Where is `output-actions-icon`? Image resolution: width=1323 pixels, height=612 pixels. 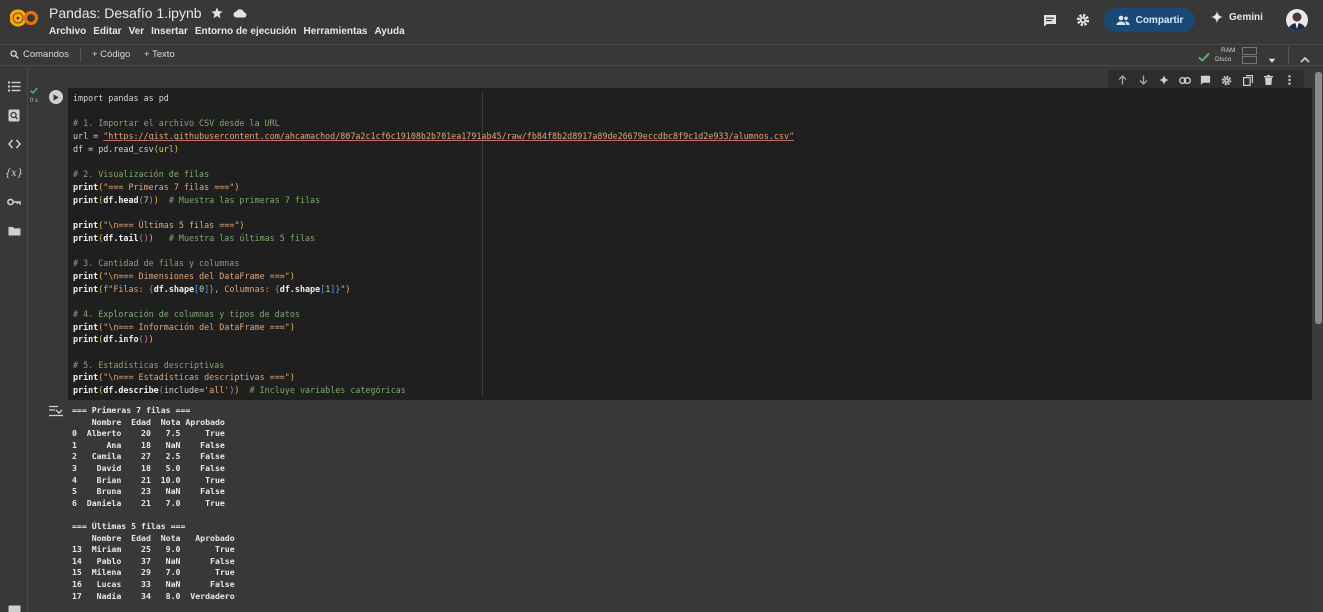
output-actions-icon is located at coordinates (56, 410).